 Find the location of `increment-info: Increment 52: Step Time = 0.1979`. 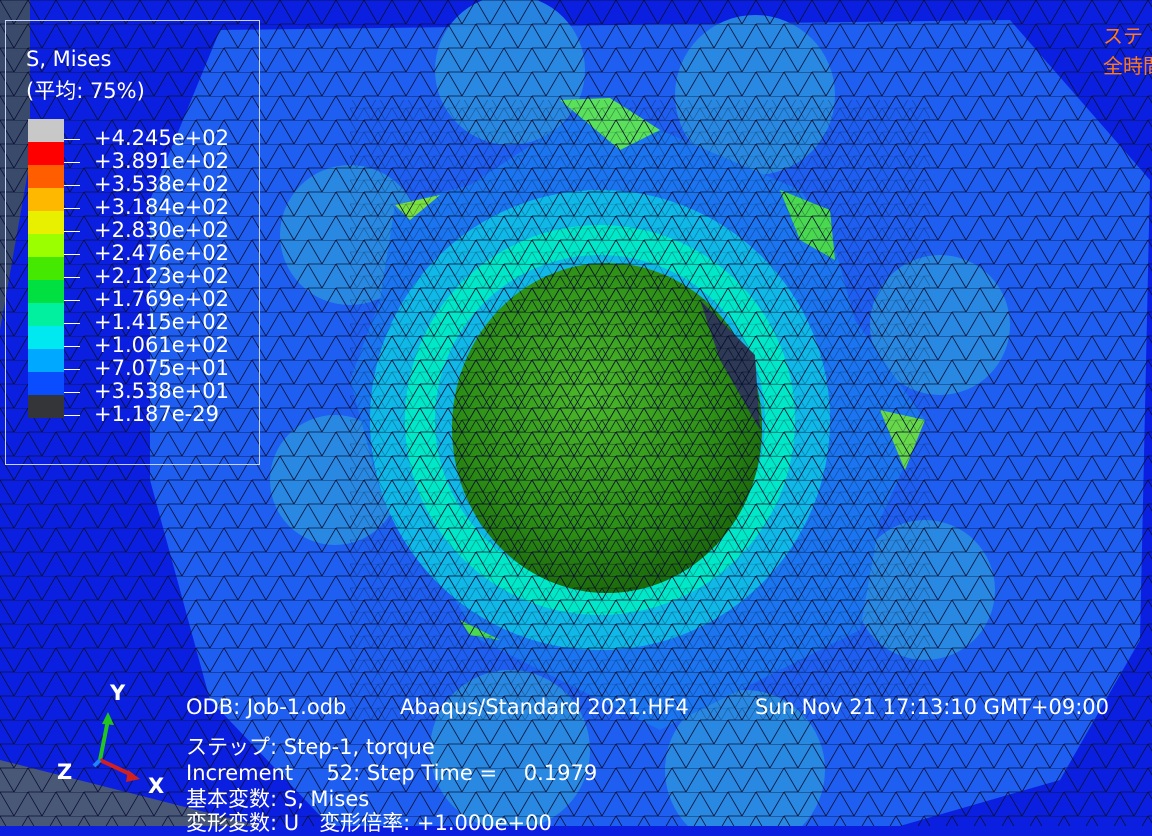

increment-info: Increment 52: Step Time = 0.1979 is located at coordinates (392, 773).